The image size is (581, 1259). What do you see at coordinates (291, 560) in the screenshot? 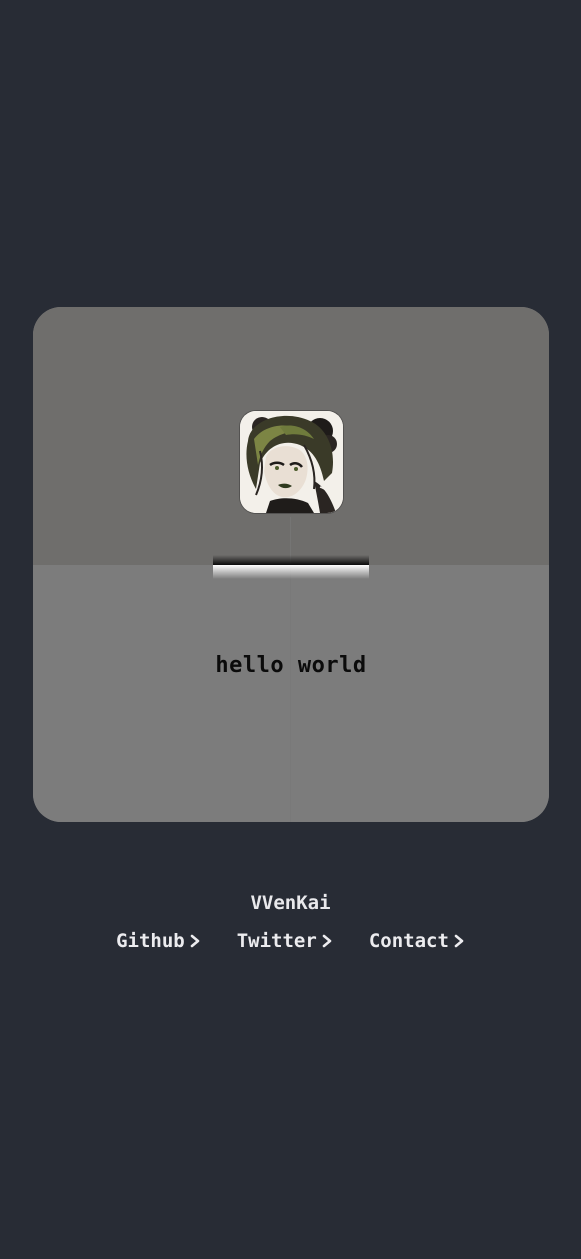
I see `light-slit` at bounding box center [291, 560].